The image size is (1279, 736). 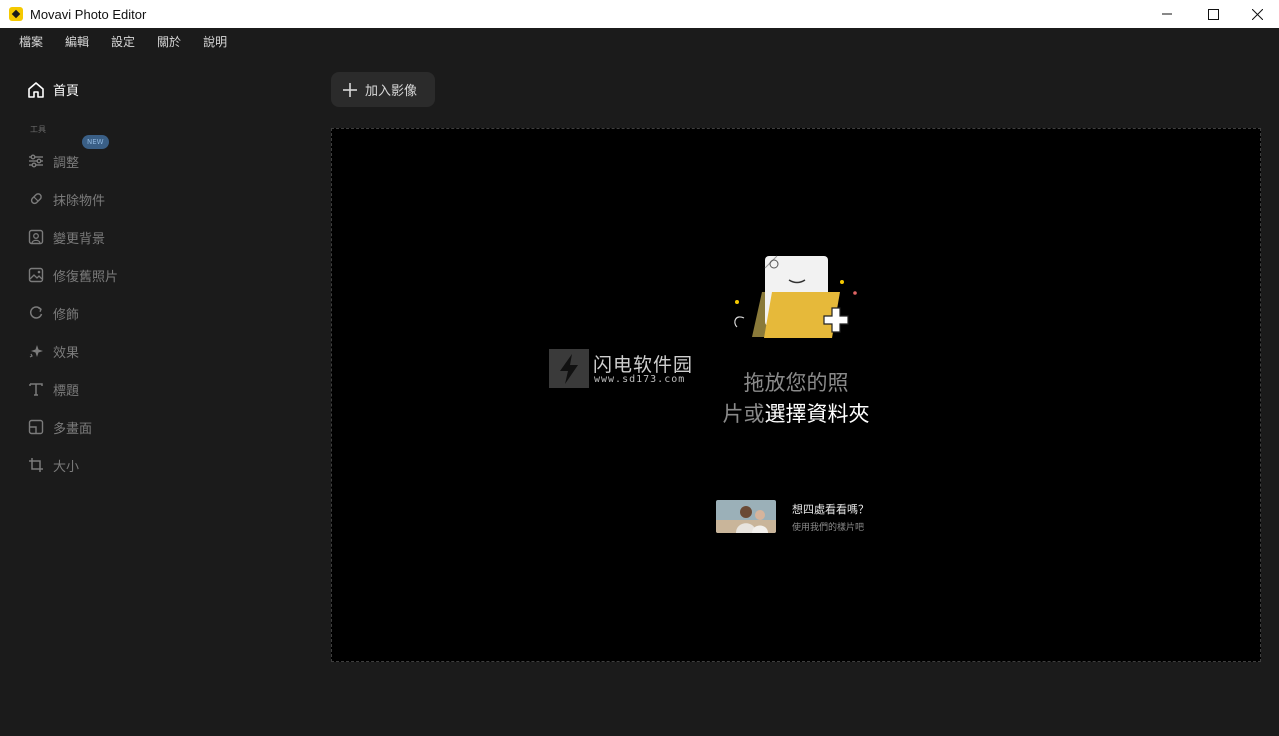 What do you see at coordinates (391, 91) in the screenshot?
I see `add-images-label: 加入影像` at bounding box center [391, 91].